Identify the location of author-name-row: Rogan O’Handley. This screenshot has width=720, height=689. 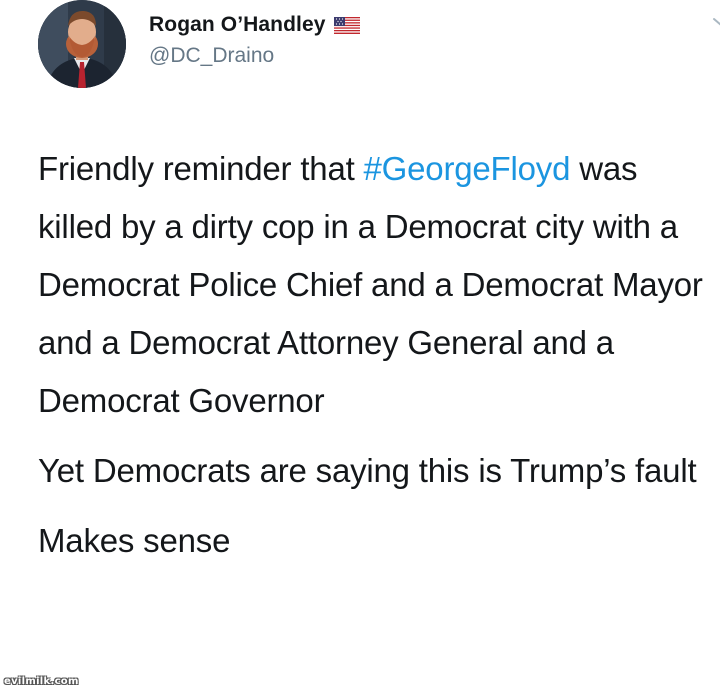
(254, 25).